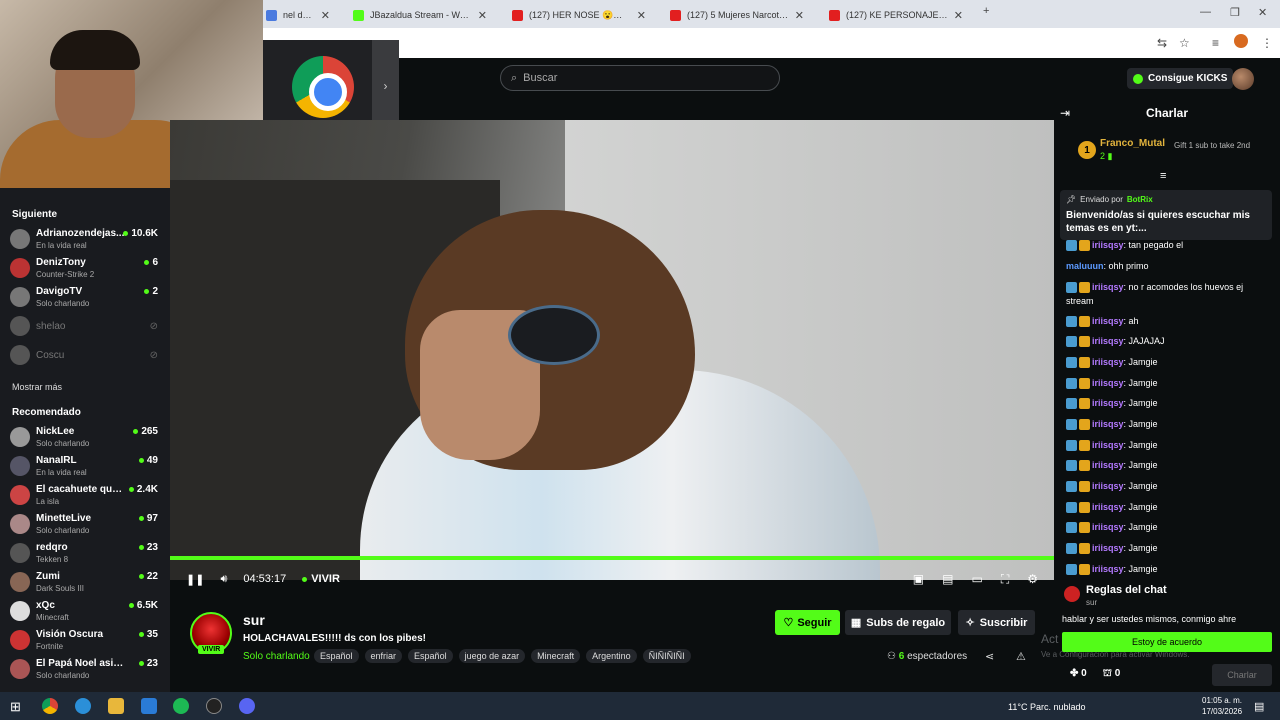 This screenshot has width=1280, height=720. I want to click on sidebar-channel: Adrianozendejas... En la vida real 10.6K, so click(85, 240).